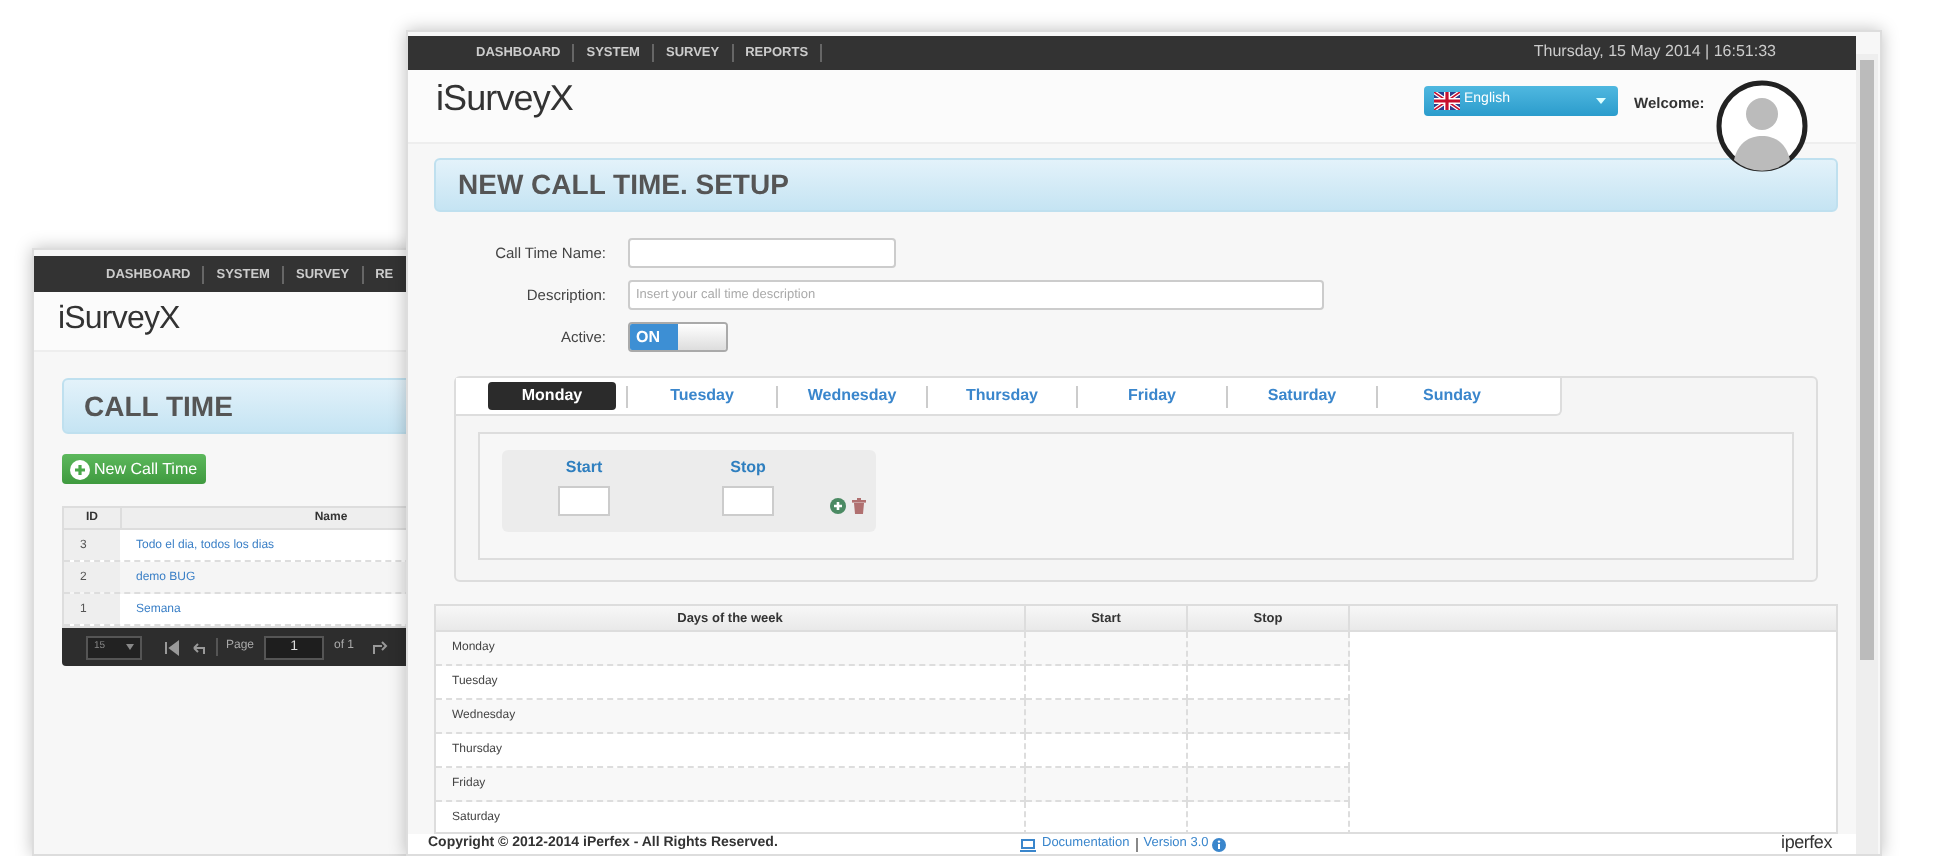  What do you see at coordinates (380, 647) in the screenshot?
I see `next-page-icon` at bounding box center [380, 647].